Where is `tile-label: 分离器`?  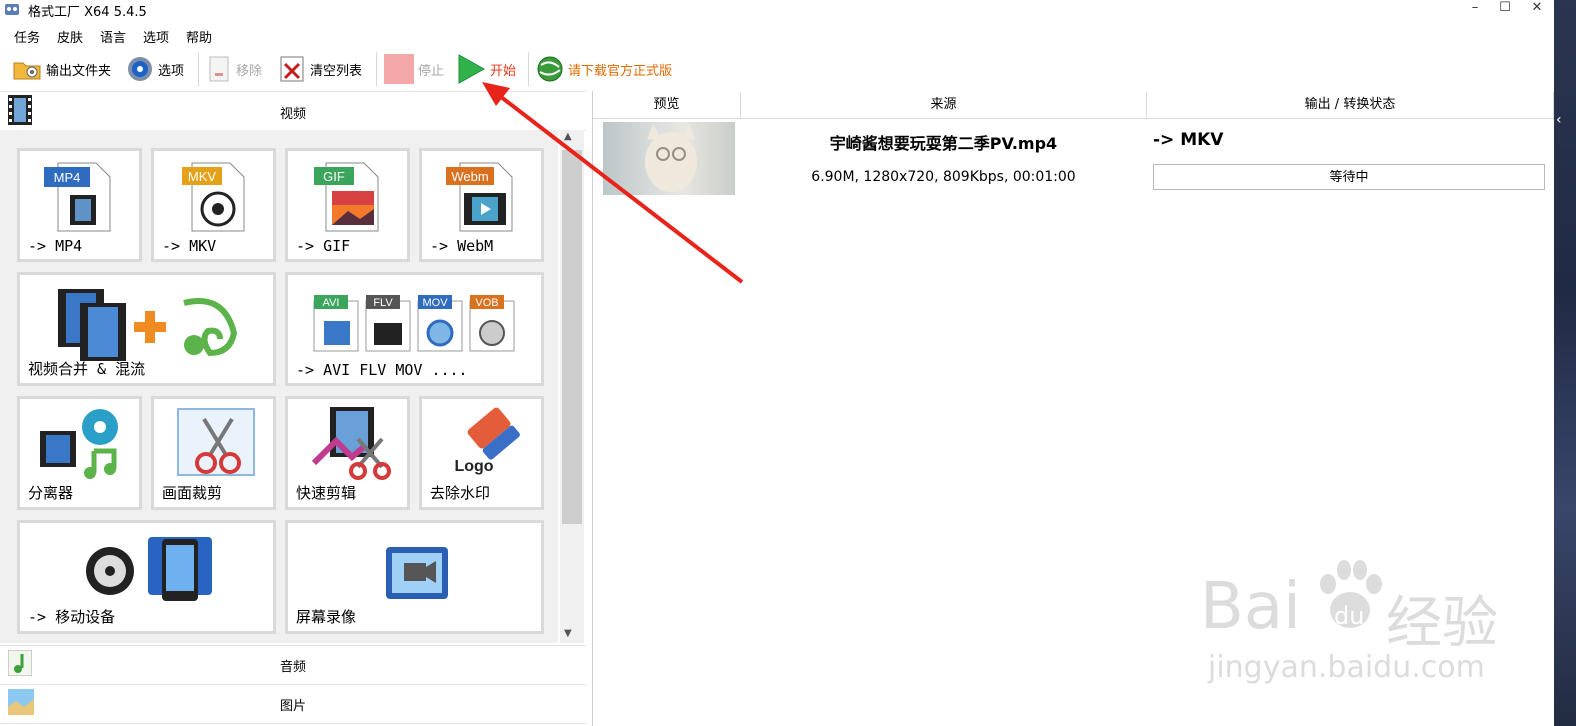 tile-label: 分离器 is located at coordinates (51, 493).